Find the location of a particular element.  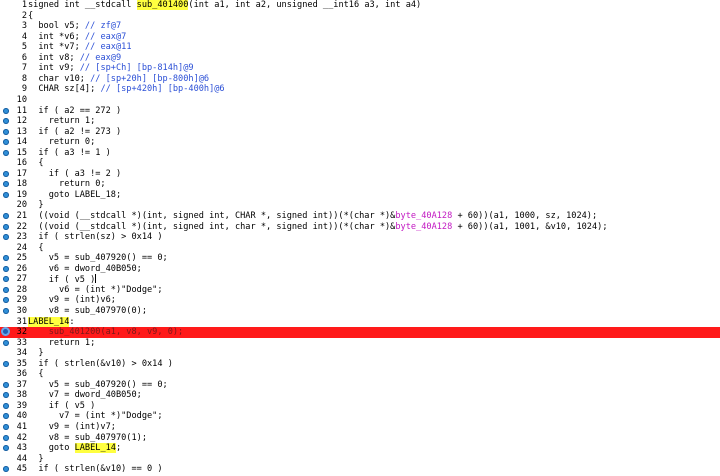

code-line: 18 return 0; is located at coordinates (360, 184).